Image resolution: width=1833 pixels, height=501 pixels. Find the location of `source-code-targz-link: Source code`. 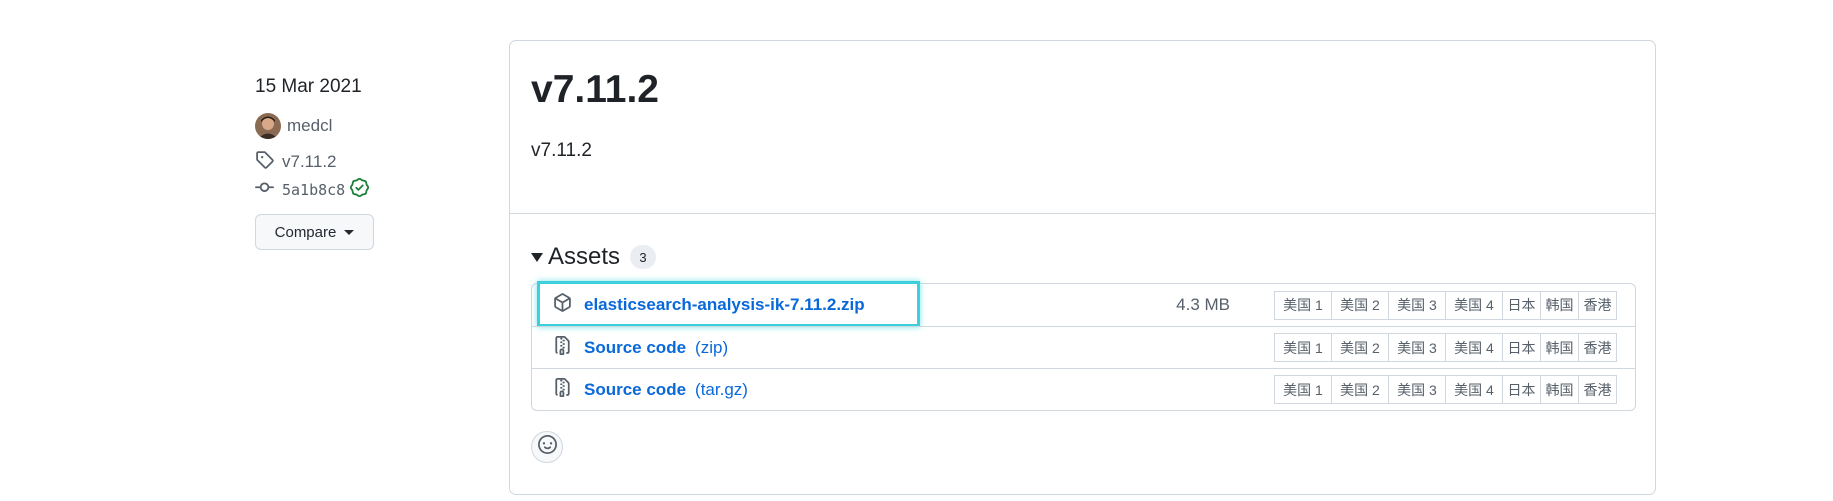

source-code-targz-link: Source code is located at coordinates (635, 390).